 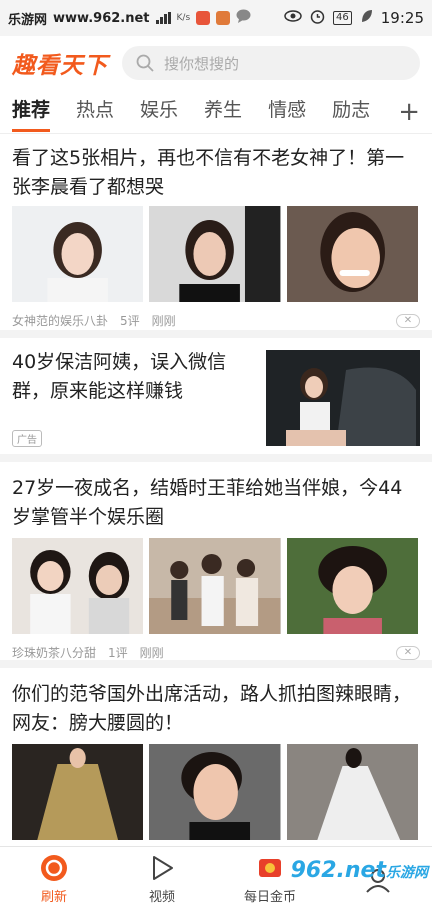 What do you see at coordinates (163, 18) in the screenshot?
I see `signal-icon` at bounding box center [163, 18].